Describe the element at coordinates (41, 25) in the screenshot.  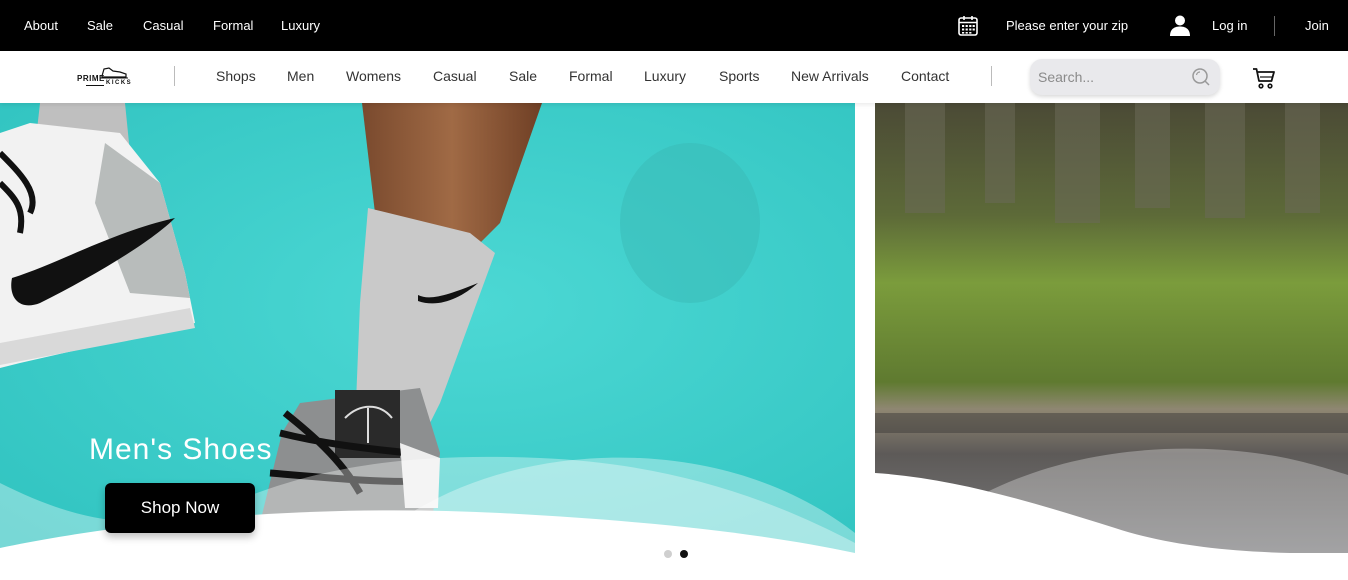
I see `top-link-about: About` at that location.